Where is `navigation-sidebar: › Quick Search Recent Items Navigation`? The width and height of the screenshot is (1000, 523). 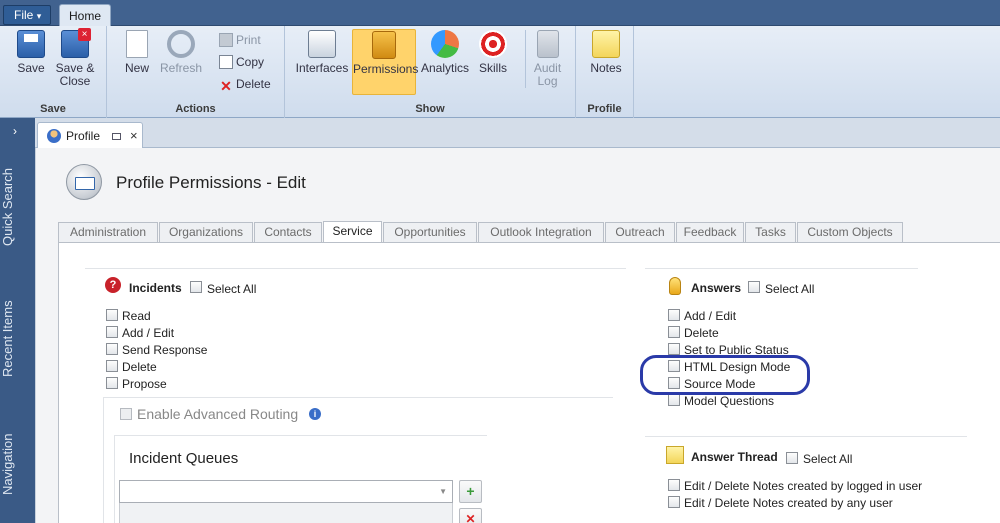
navigation-sidebar: › Quick Search Recent Items Navigation is located at coordinates (17, 320).